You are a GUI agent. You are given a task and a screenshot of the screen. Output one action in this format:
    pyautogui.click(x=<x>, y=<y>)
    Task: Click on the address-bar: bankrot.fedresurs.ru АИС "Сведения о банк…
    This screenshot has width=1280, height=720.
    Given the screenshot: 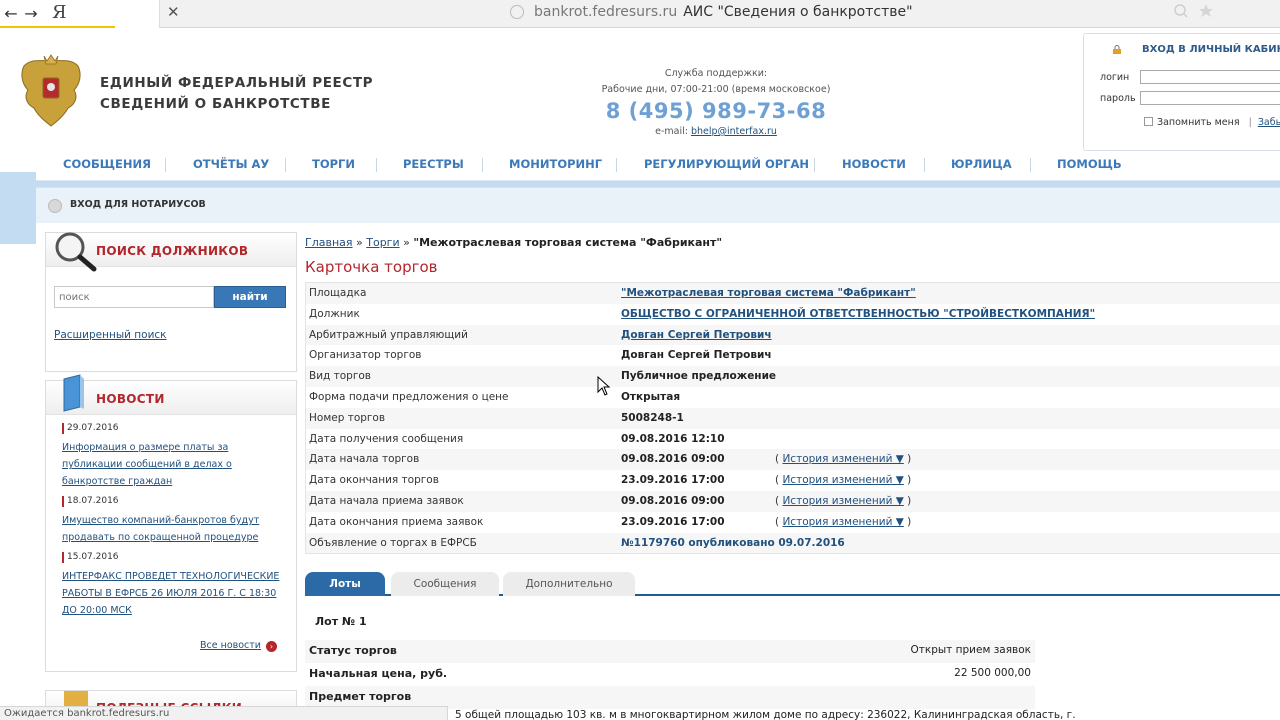 What is the action you would take?
    pyautogui.click(x=860, y=13)
    